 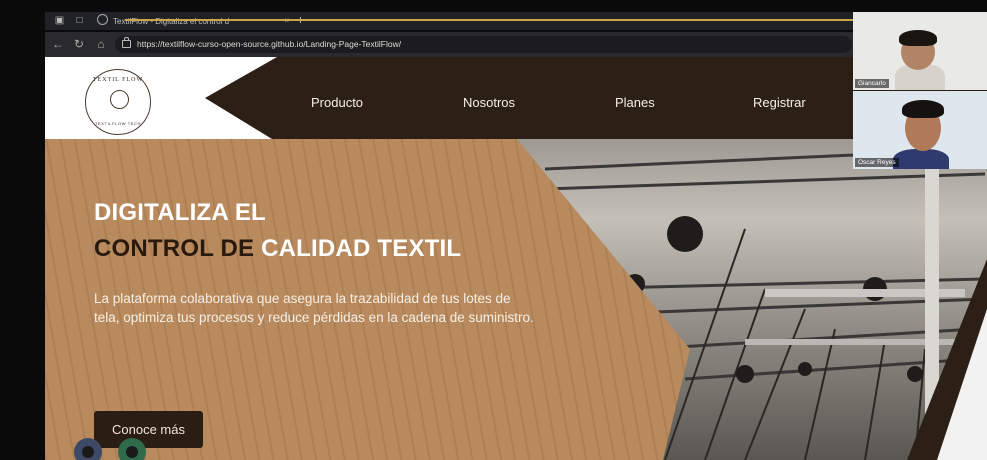 I want to click on globe-icon, so click(x=102, y=19).